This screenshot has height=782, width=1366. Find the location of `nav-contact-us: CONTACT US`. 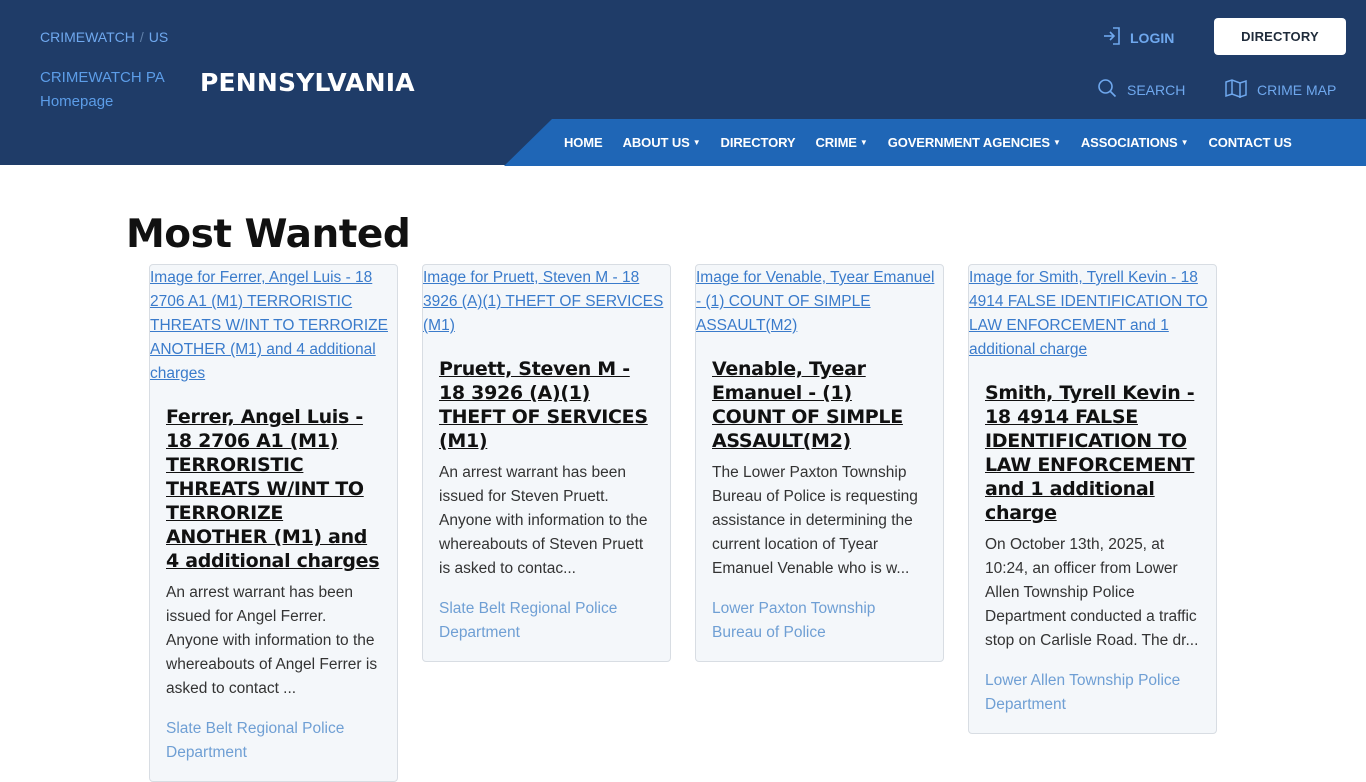

nav-contact-us: CONTACT US is located at coordinates (1249, 142).